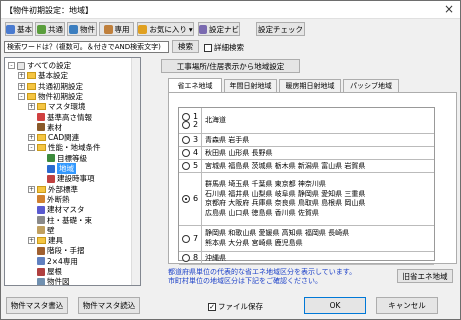  I want to click on toolbar-button-2: 物件, so click(82, 29).